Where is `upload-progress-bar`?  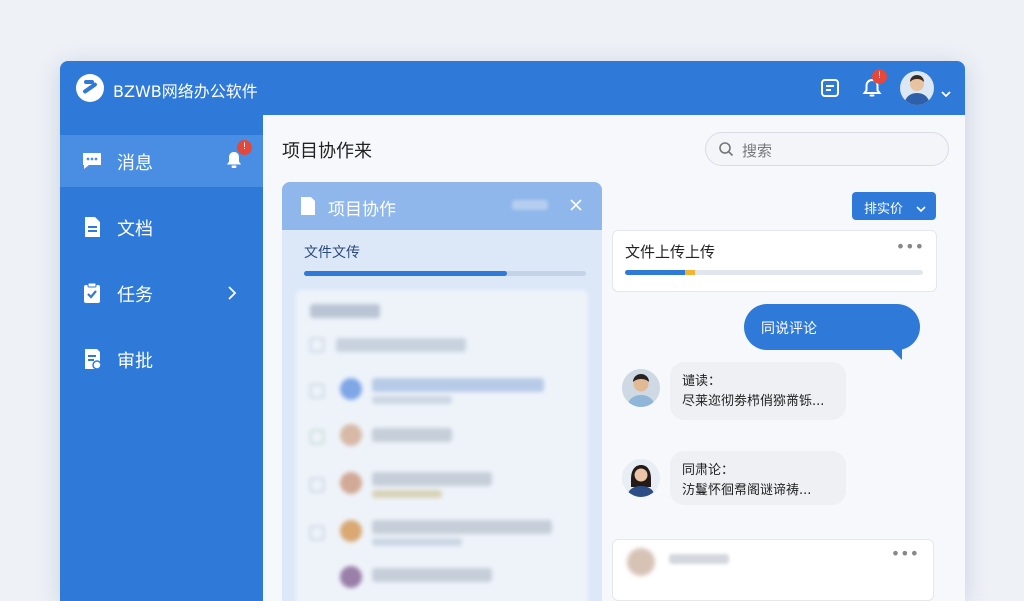 upload-progress-bar is located at coordinates (445, 273).